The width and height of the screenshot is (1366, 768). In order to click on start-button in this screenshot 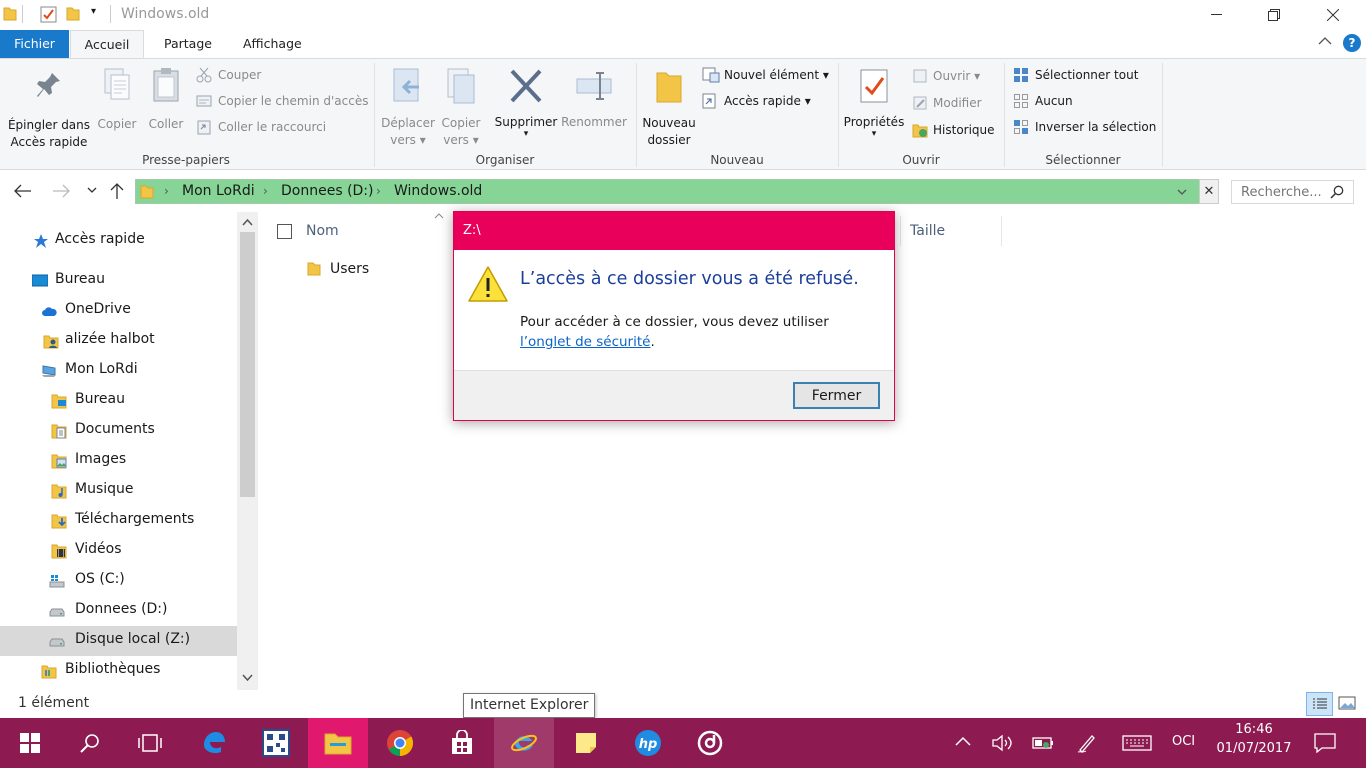, I will do `click(30, 743)`.